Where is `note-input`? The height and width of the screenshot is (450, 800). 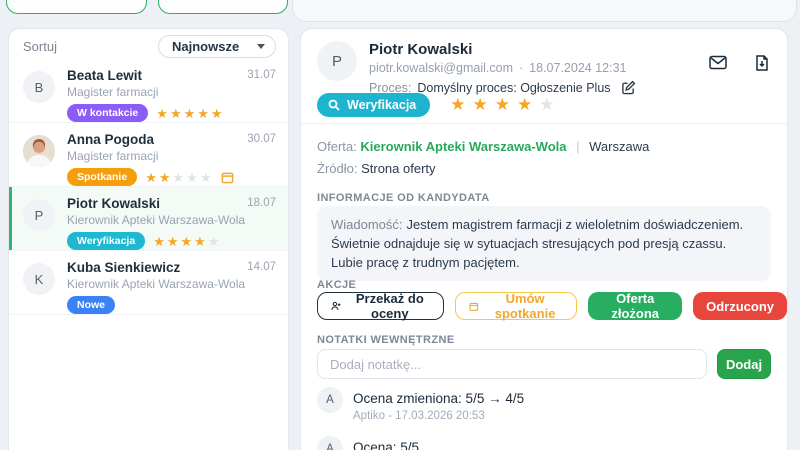
note-input is located at coordinates (512, 364).